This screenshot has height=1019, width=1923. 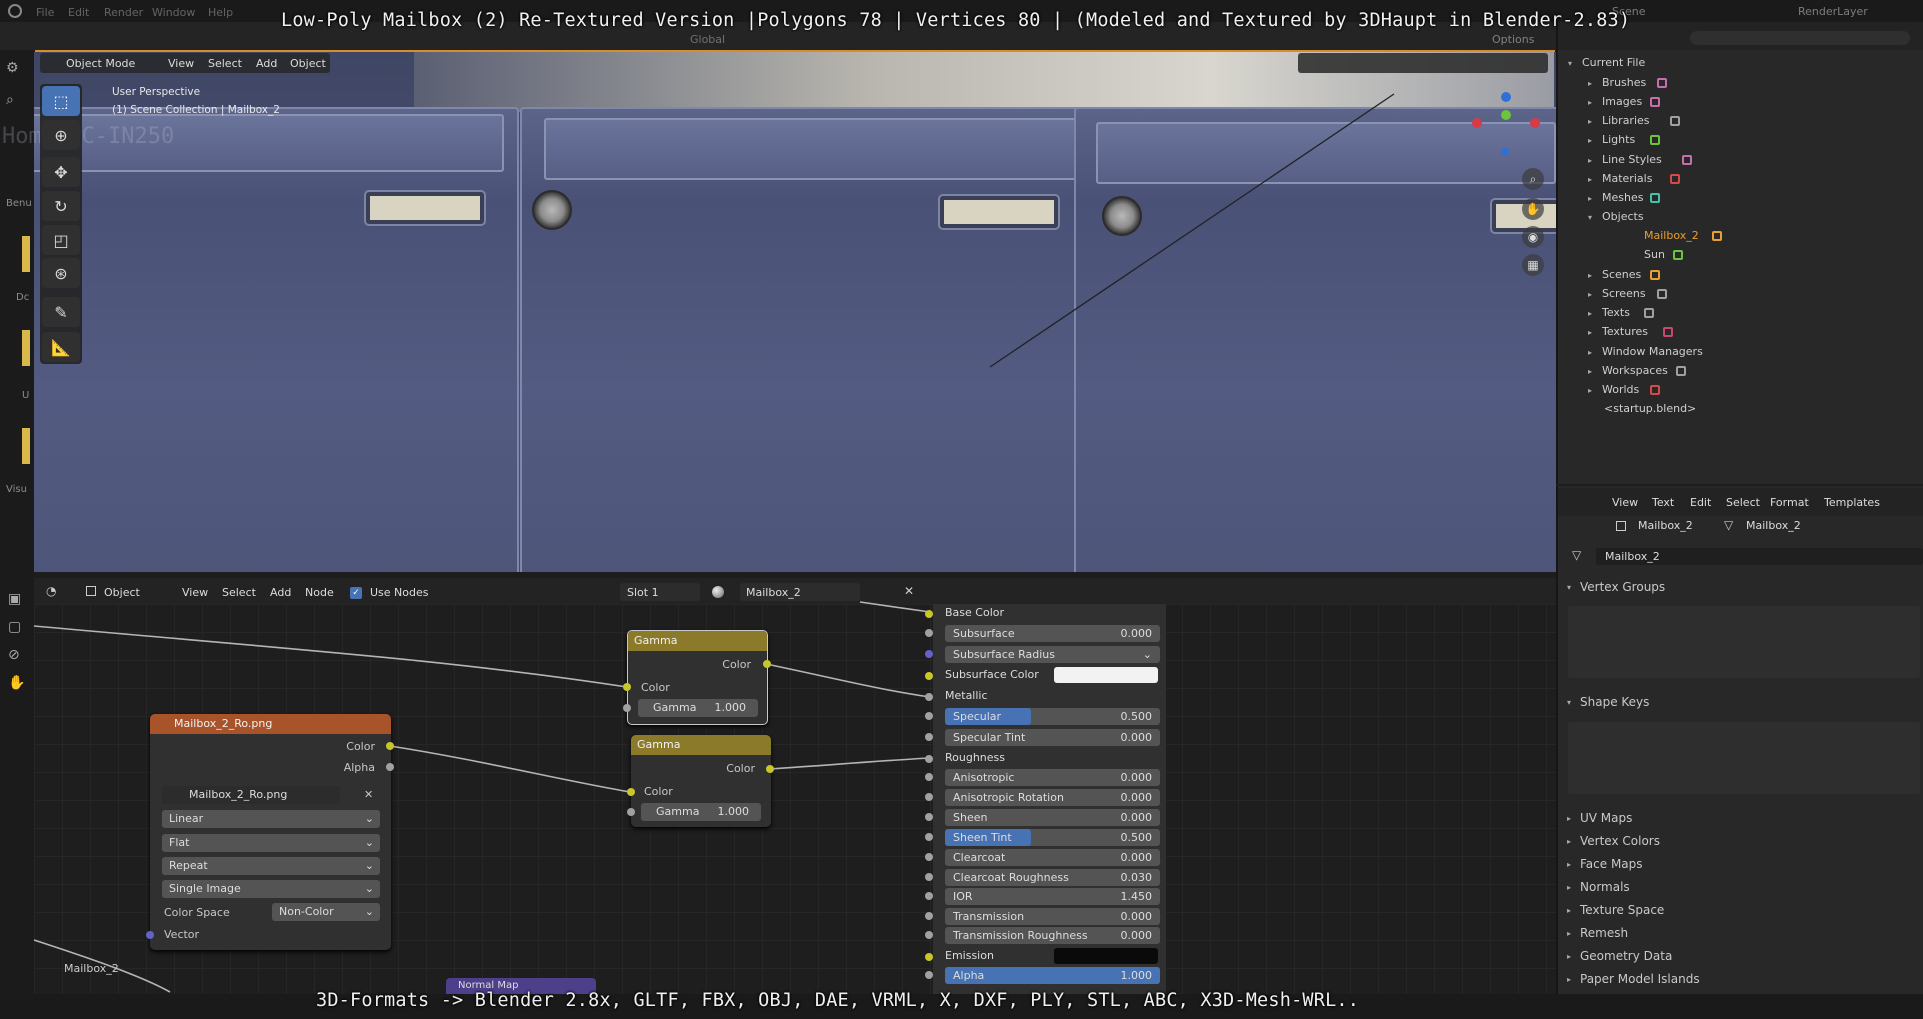 I want to click on panel-face-maps: Face Maps, so click(x=1611, y=864).